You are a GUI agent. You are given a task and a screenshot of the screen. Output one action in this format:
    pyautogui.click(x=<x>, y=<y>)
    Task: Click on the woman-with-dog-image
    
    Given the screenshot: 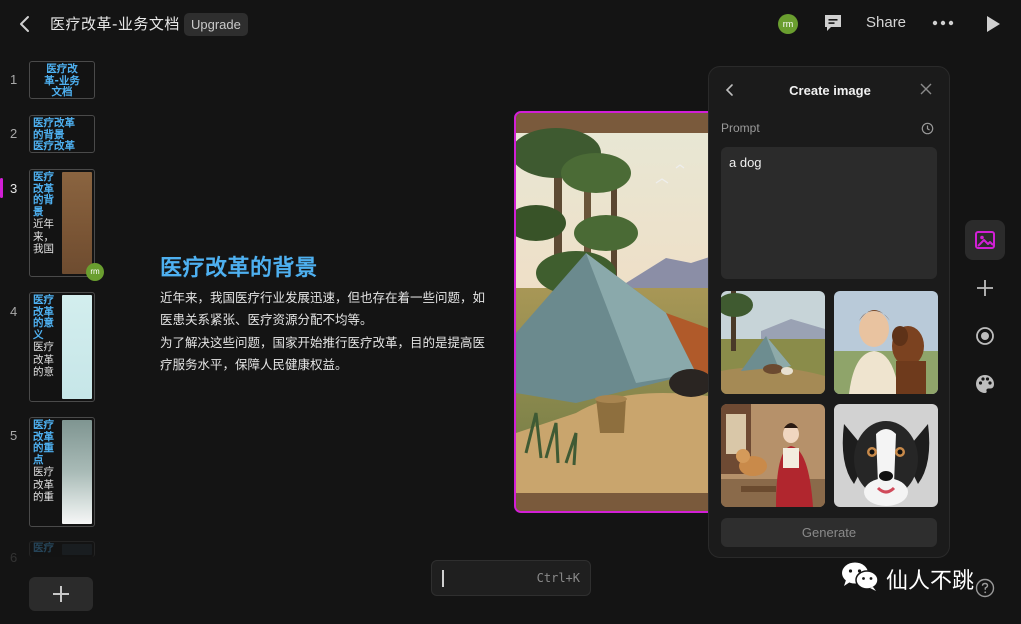 What is the action you would take?
    pyautogui.click(x=886, y=342)
    